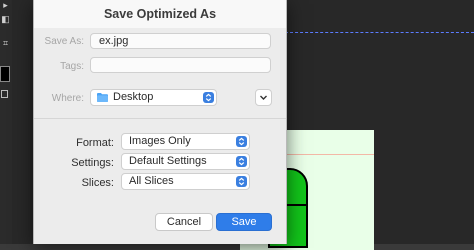 The height and width of the screenshot is (250, 474). I want to click on save-as-label: Save As:, so click(64, 41).